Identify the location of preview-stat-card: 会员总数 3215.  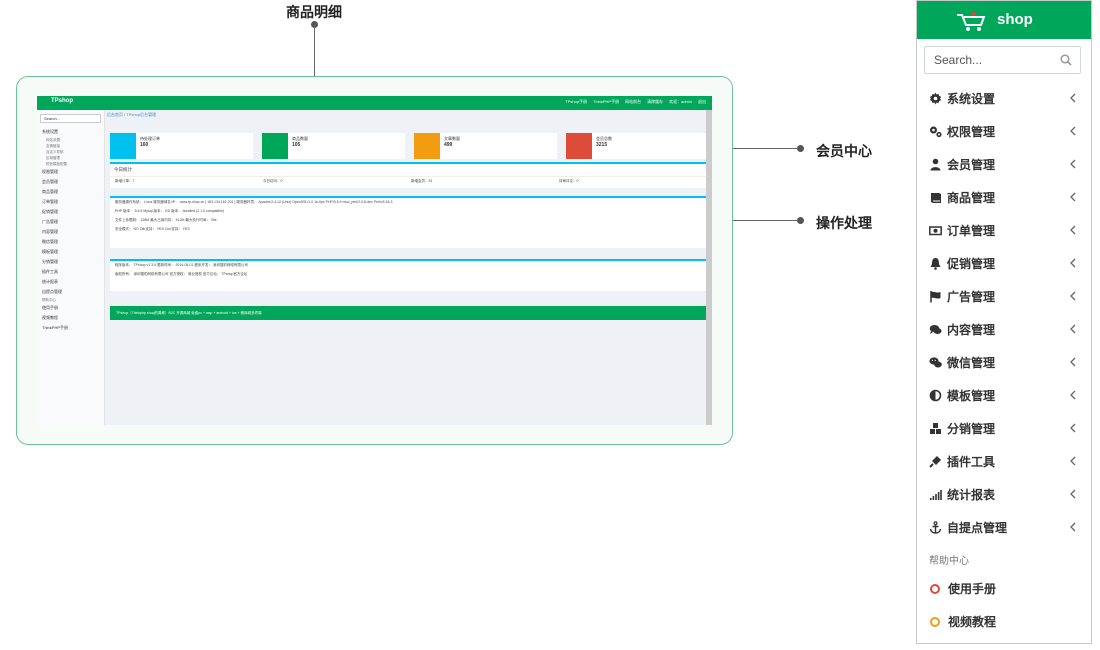
(637, 146).